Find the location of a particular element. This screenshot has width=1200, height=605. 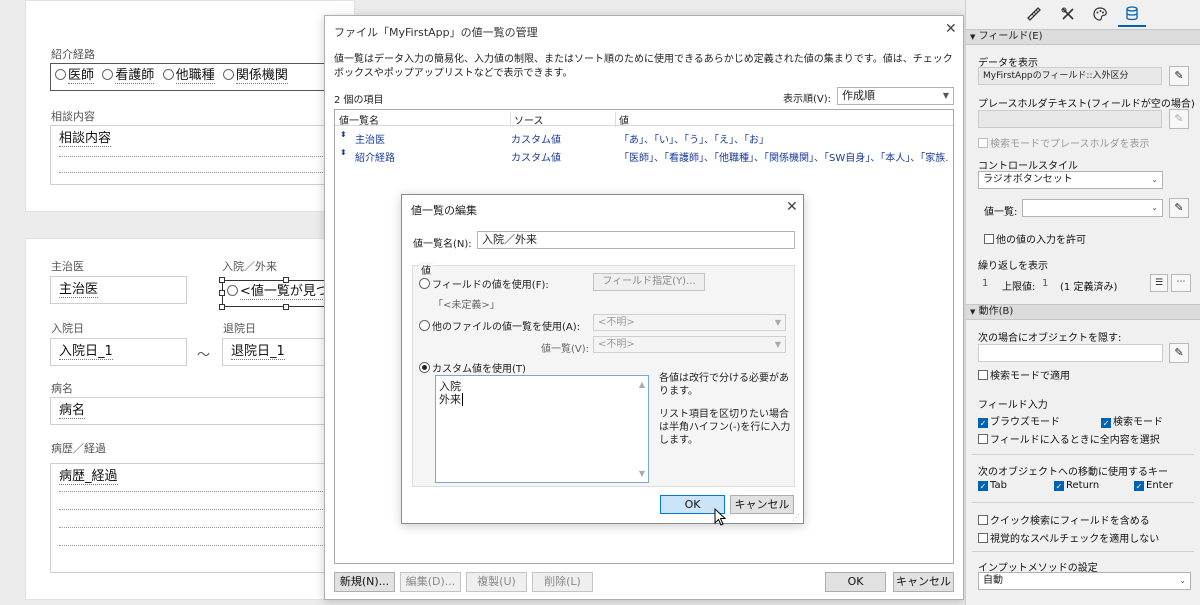

control-style-select: ラジオボタンセット ⌄ is located at coordinates (1070, 180).